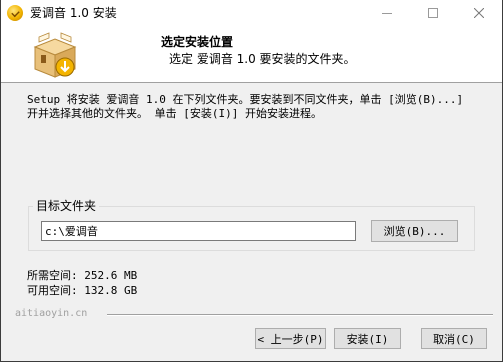  Describe the element at coordinates (251, 12) in the screenshot. I see `title-bar: 爱调音 1.0 安装` at that location.